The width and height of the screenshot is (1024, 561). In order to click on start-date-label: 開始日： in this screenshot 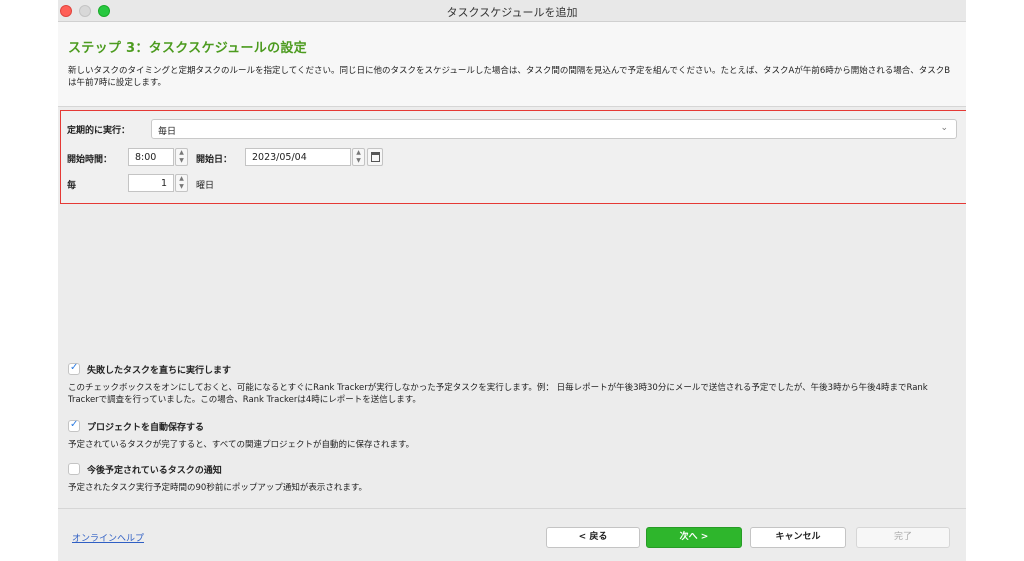, I will do `click(214, 160)`.